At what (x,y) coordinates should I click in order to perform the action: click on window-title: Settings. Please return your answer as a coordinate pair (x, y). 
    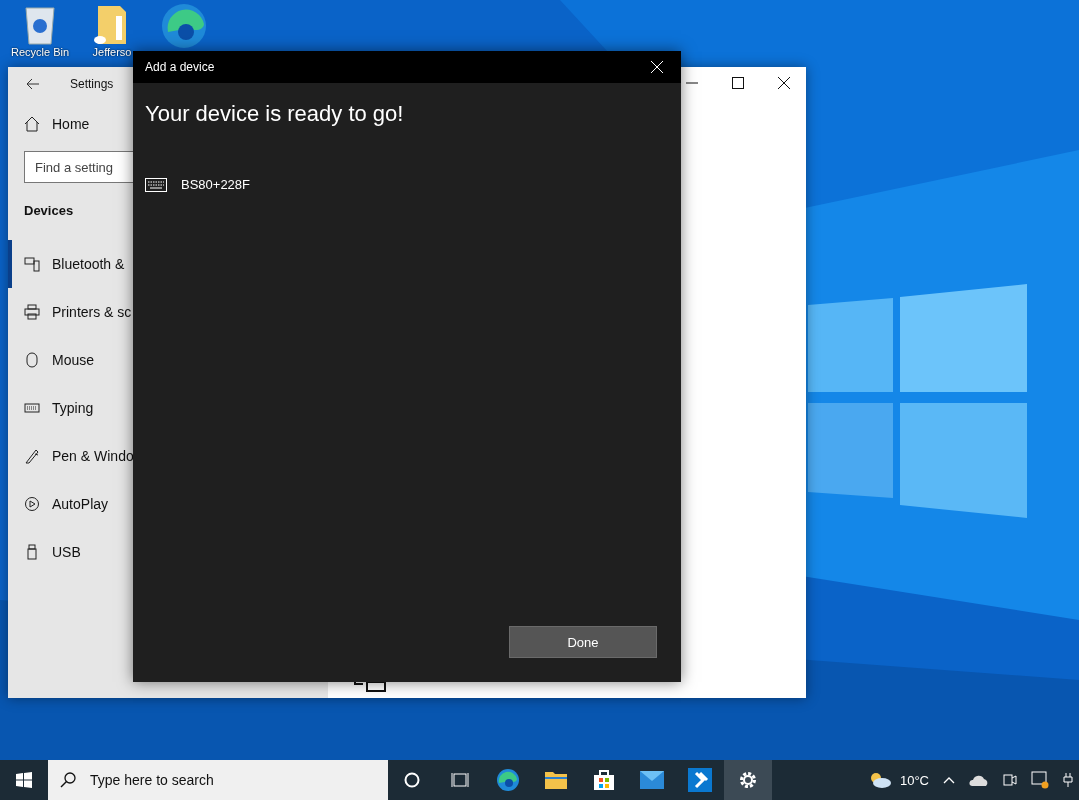
    Looking at the image, I should click on (92, 84).